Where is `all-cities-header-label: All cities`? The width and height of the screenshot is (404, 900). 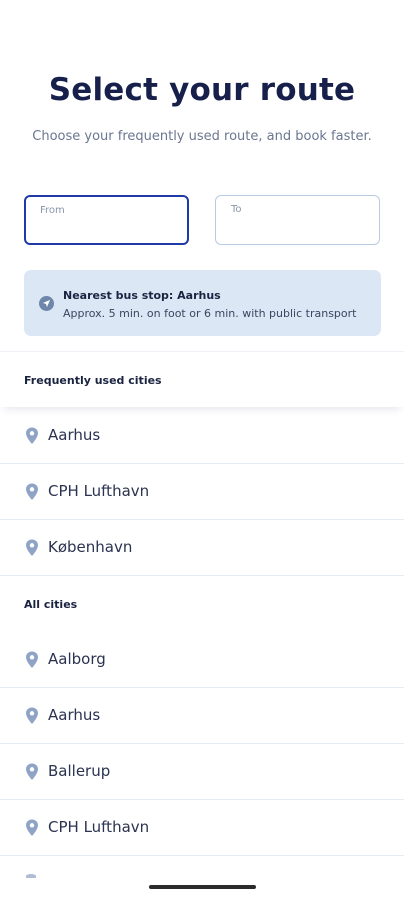
all-cities-header-label: All cities is located at coordinates (51, 604).